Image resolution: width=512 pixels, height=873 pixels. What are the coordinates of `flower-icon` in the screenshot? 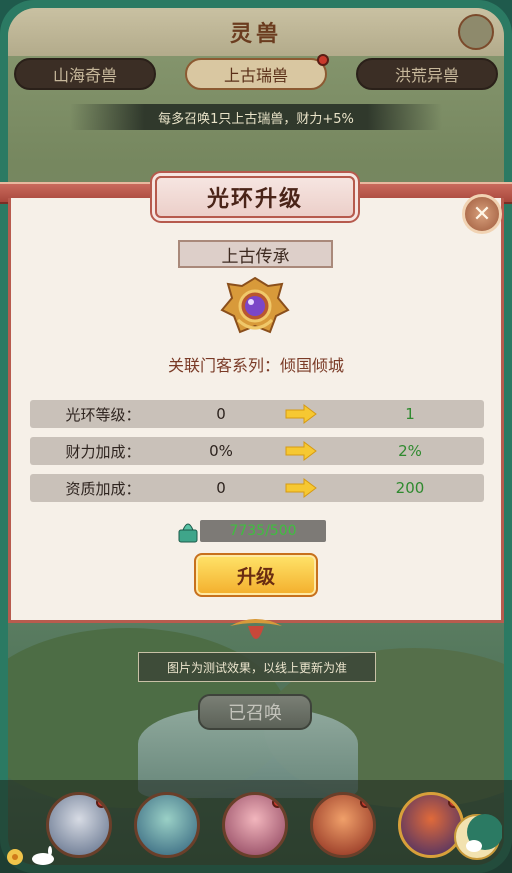 It's located at (15, 857).